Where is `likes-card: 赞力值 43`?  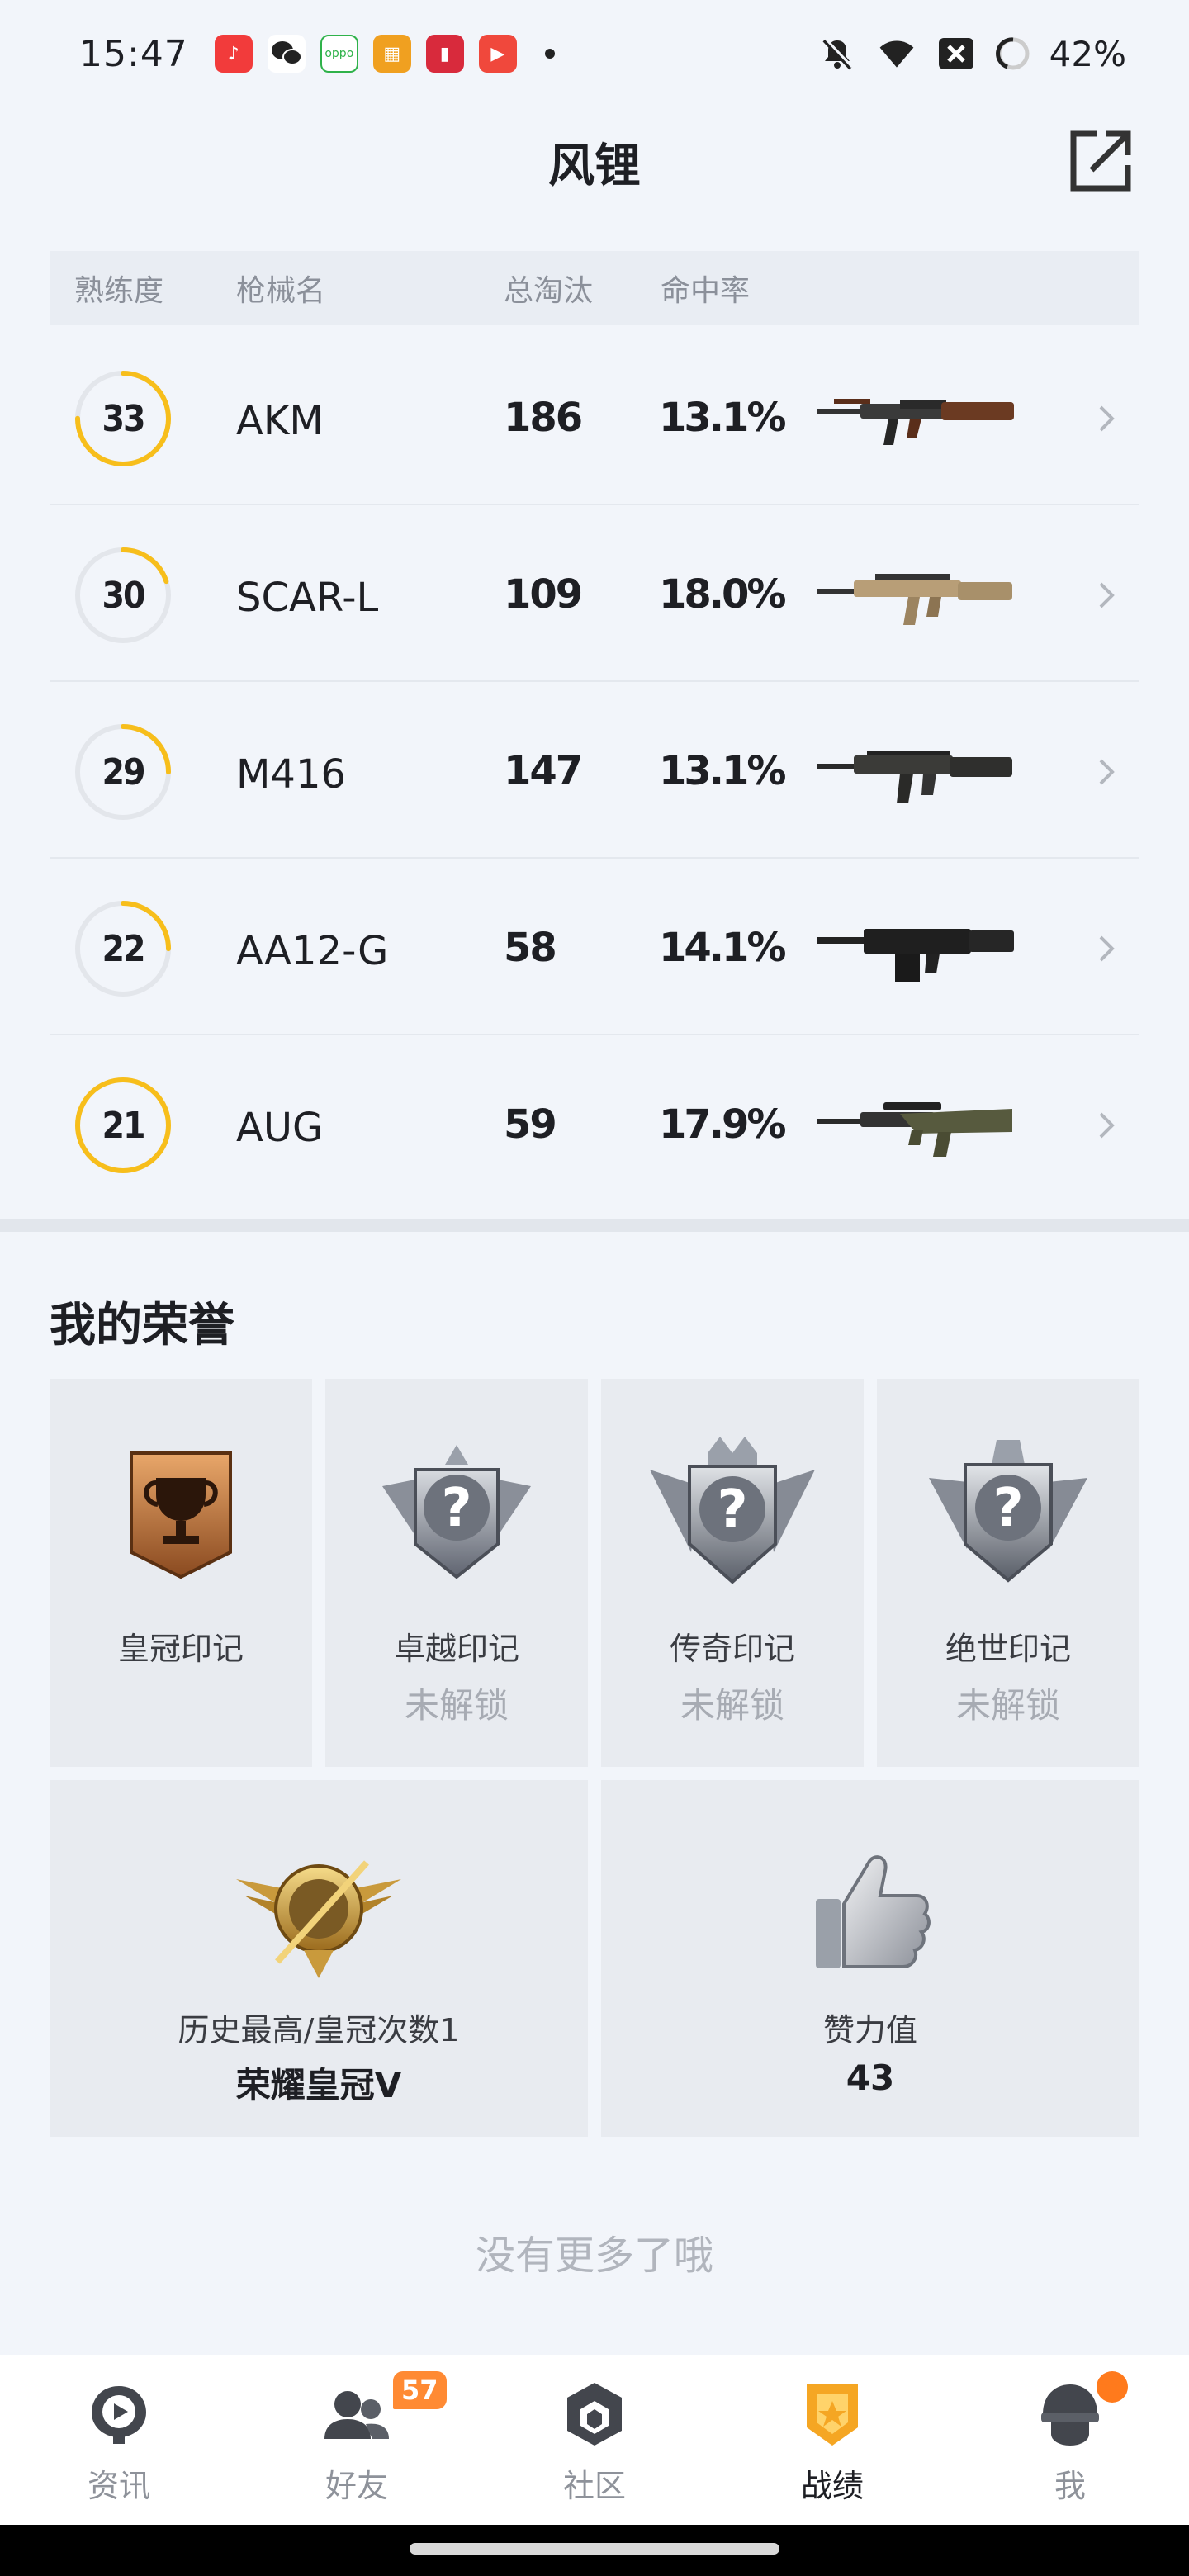 likes-card: 赞力值 43 is located at coordinates (870, 1958).